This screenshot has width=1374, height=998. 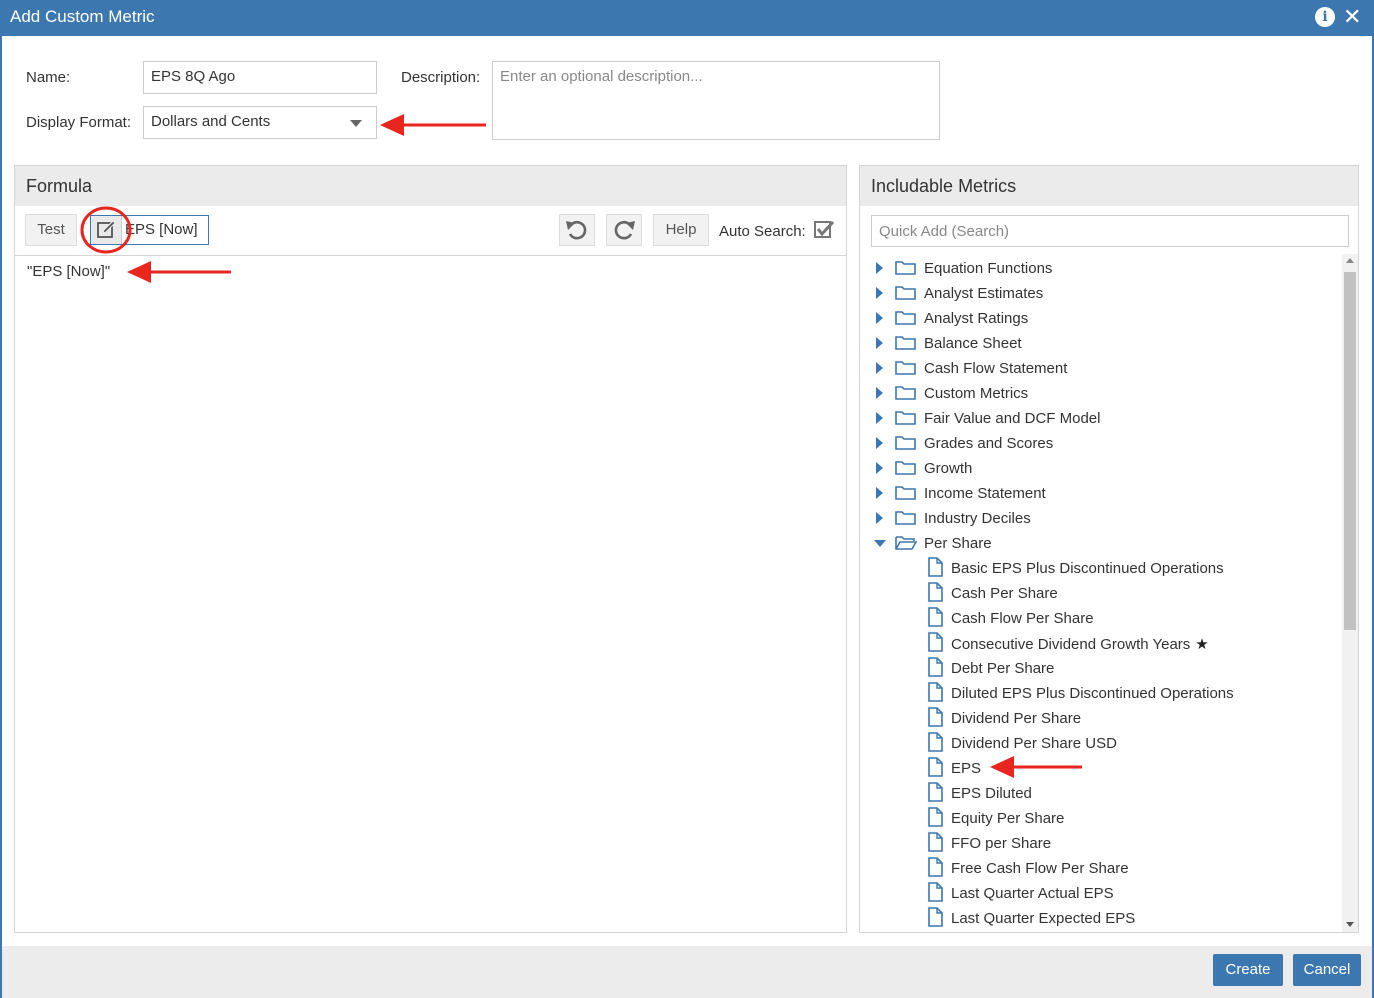 What do you see at coordinates (687, 972) in the screenshot?
I see `dialog-footer` at bounding box center [687, 972].